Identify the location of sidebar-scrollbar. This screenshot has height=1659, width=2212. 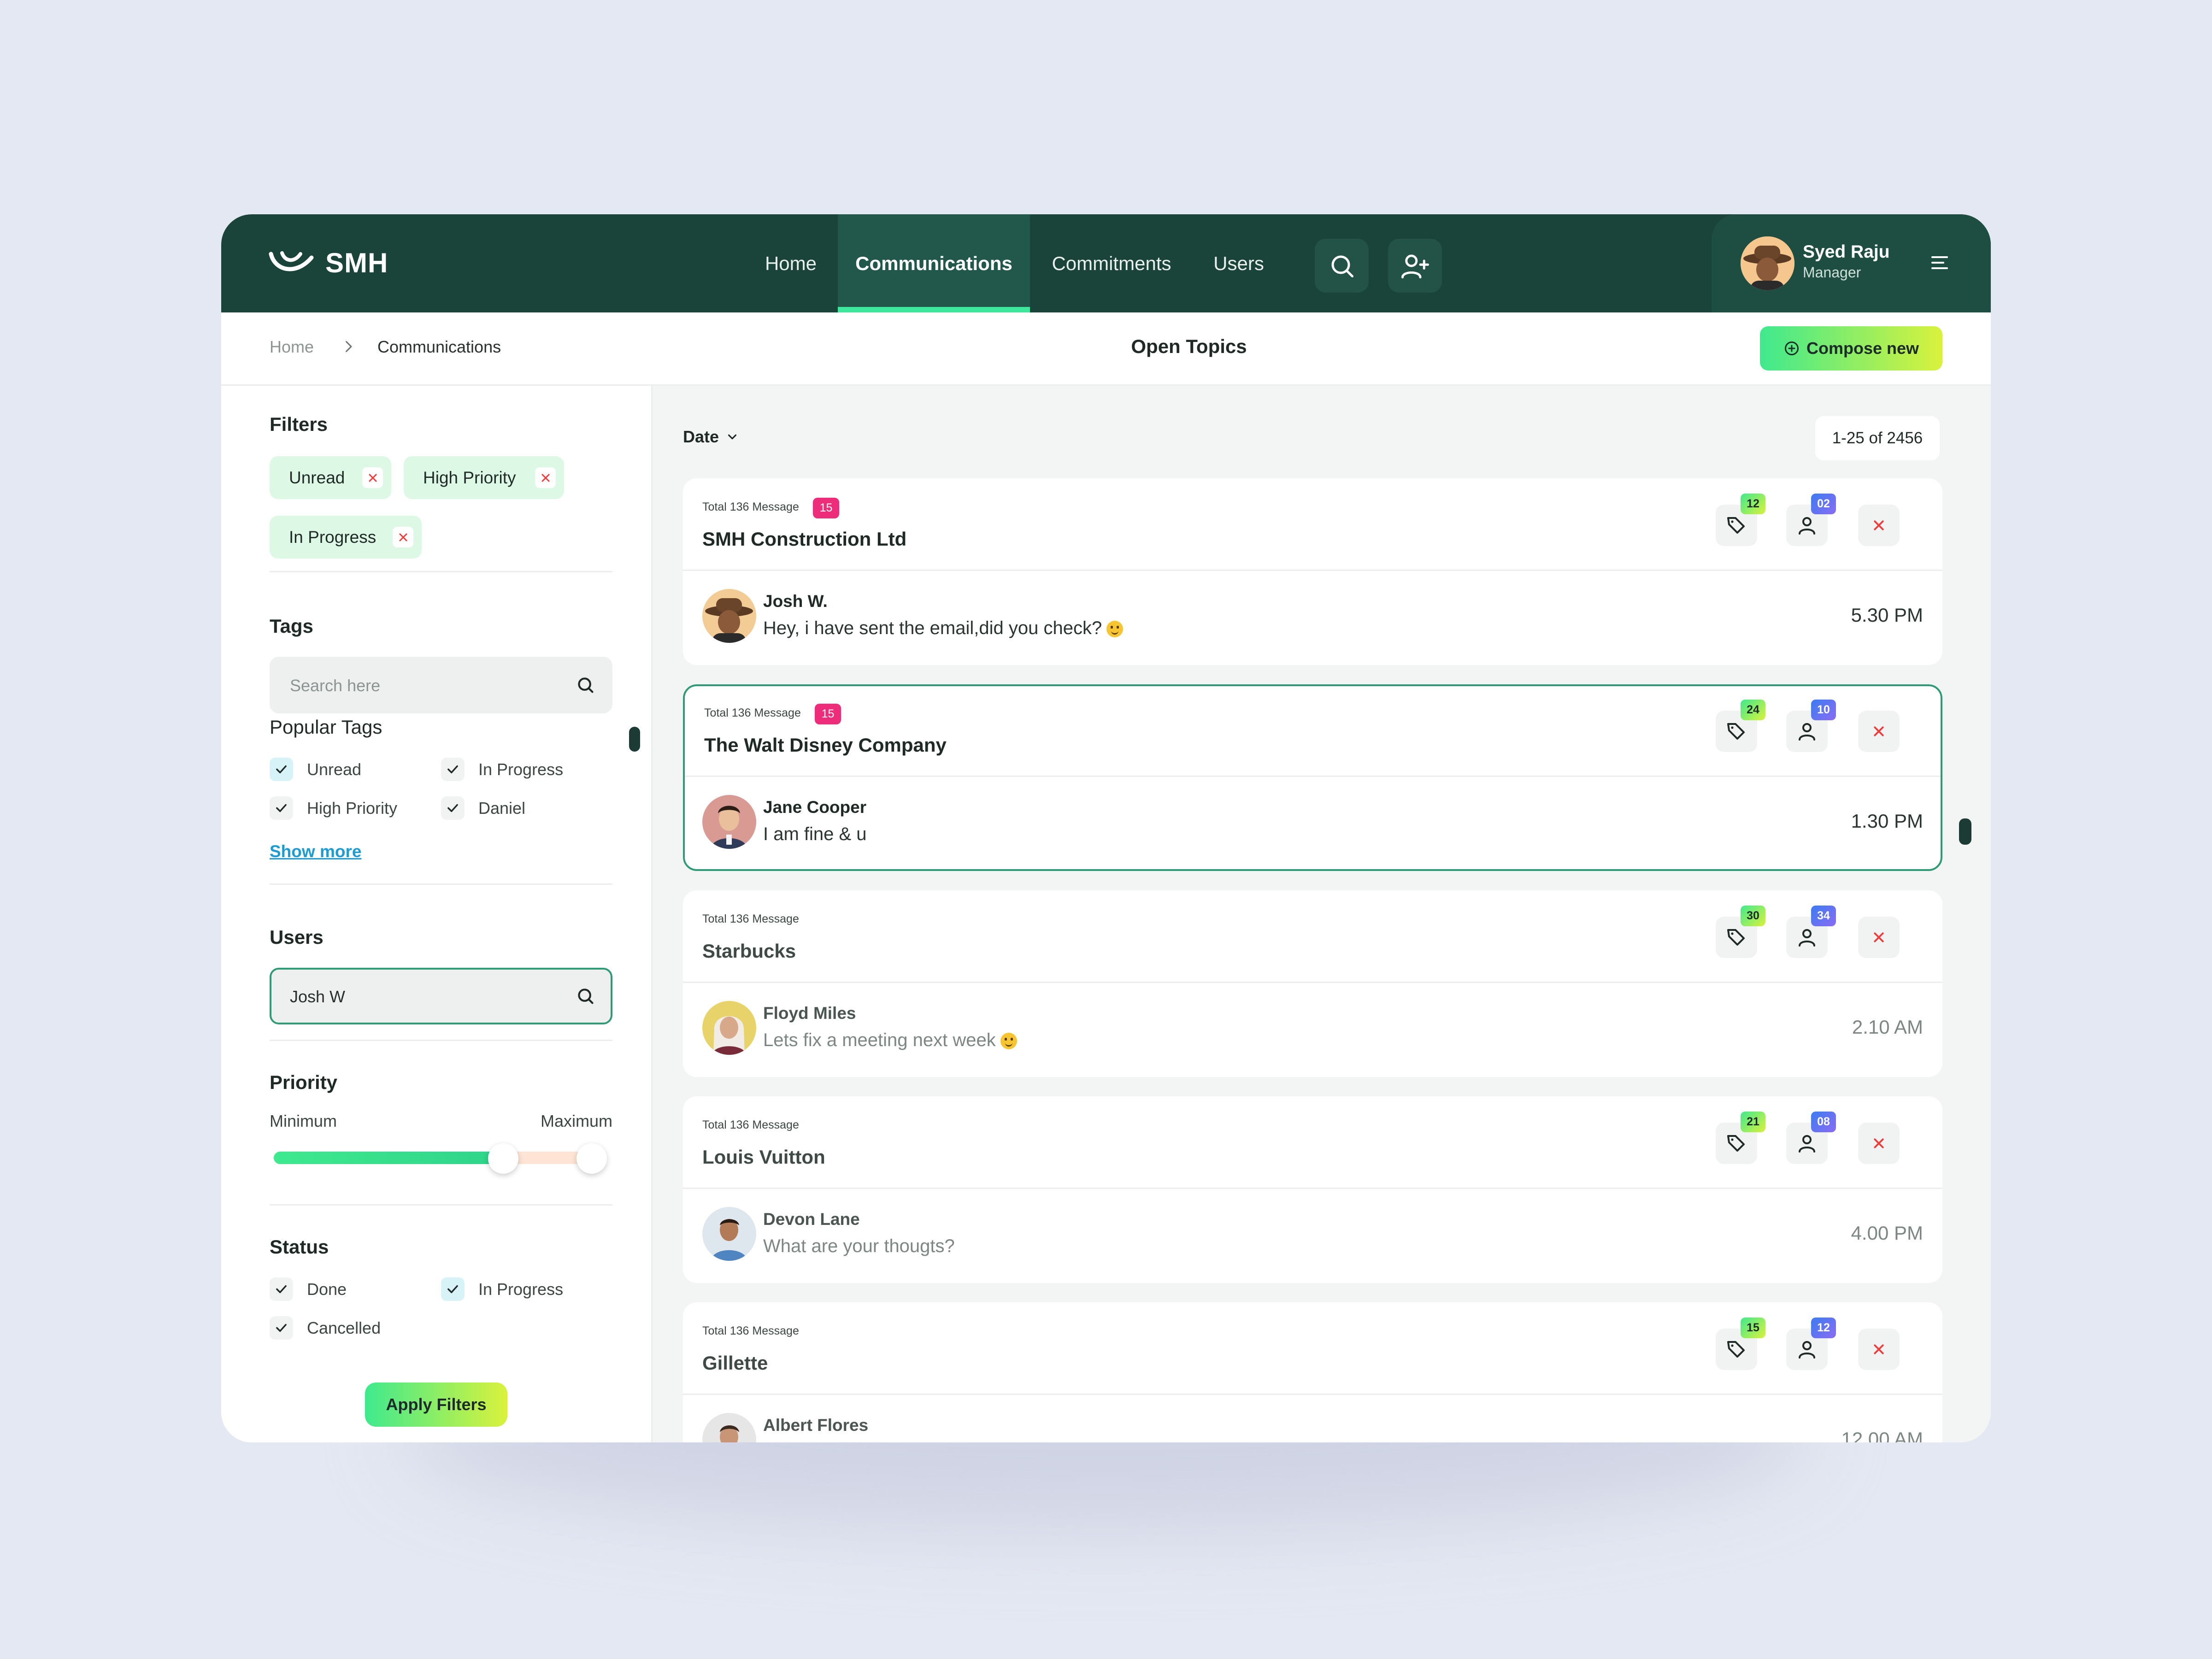
(634, 739).